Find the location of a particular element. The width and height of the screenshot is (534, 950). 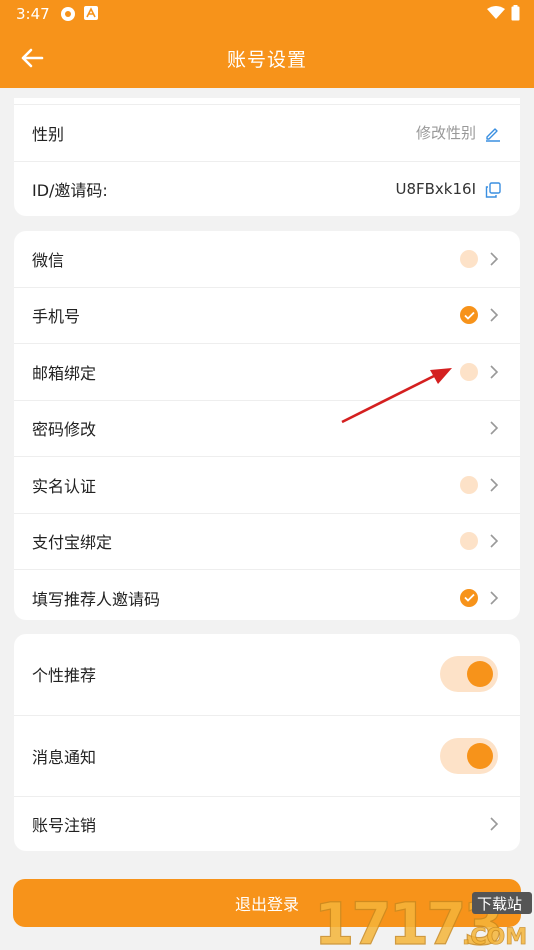

annotation-arrow-icon is located at coordinates (396, 396).